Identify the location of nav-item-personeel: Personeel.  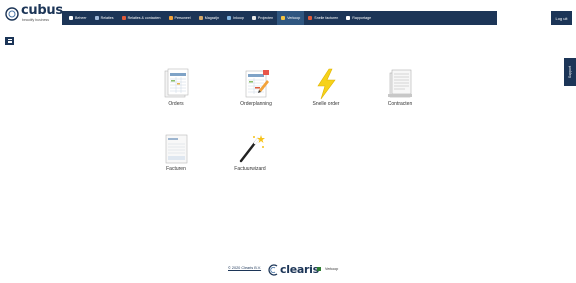
(180, 18).